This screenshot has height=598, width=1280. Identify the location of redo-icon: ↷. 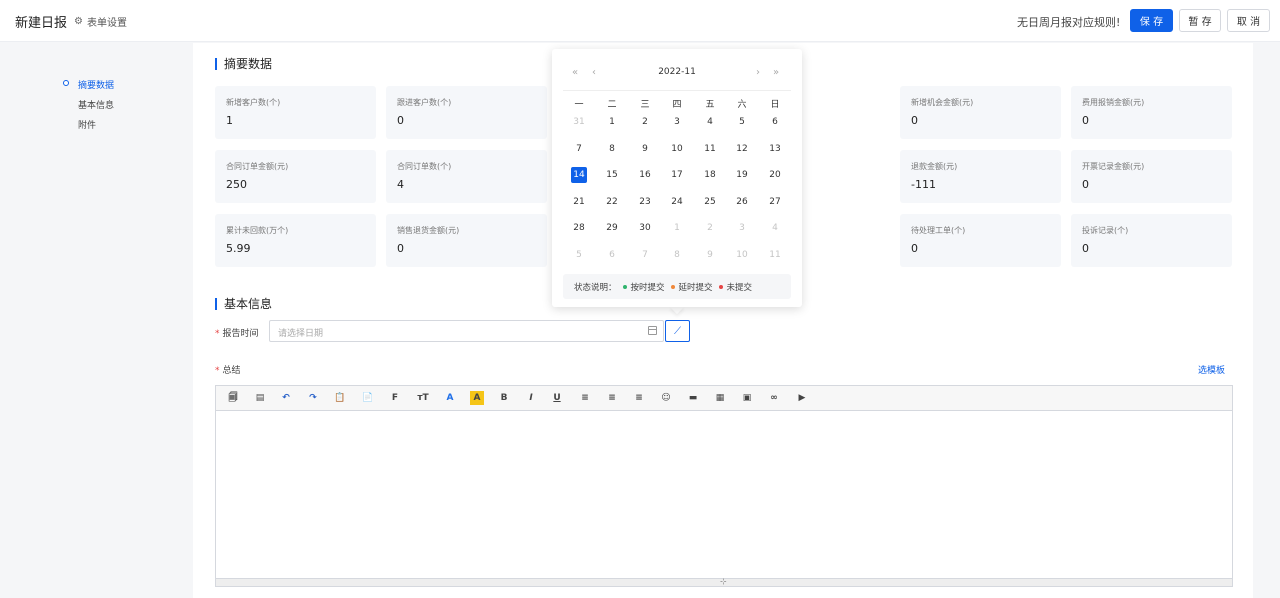
(313, 398).